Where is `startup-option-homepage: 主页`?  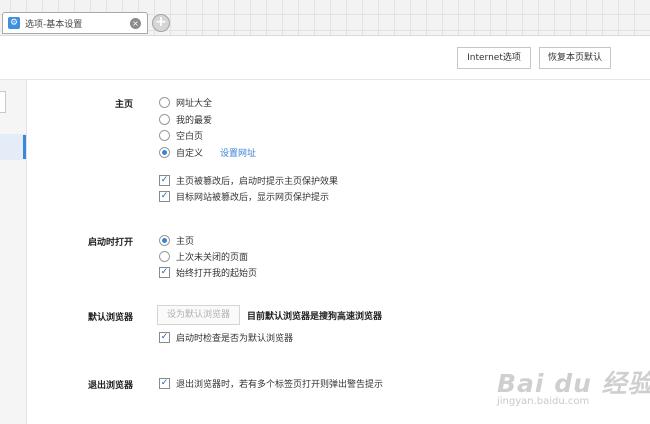
startup-option-homepage: 主页 is located at coordinates (176, 240).